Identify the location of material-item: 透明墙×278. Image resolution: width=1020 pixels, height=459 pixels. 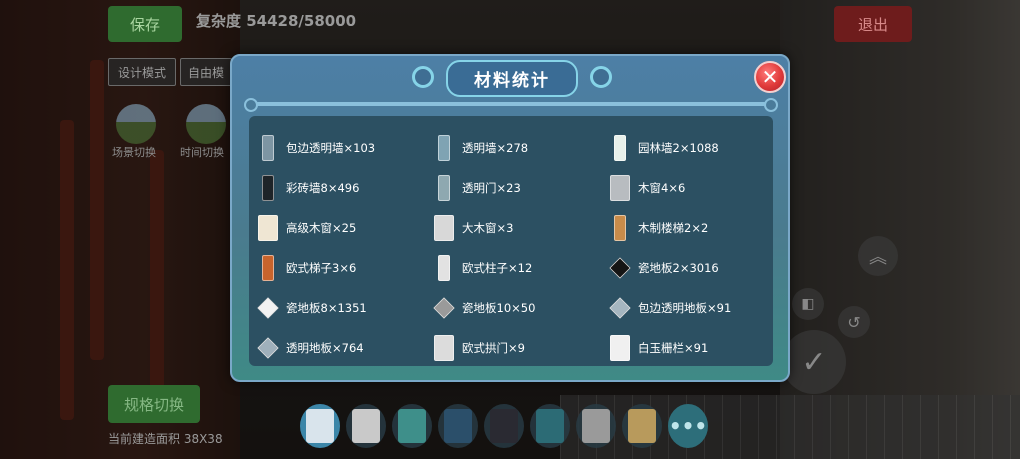
(521, 148).